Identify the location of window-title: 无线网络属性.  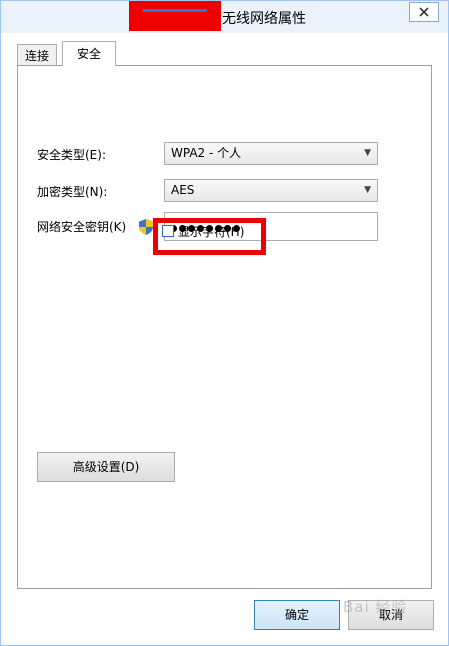
(264, 19).